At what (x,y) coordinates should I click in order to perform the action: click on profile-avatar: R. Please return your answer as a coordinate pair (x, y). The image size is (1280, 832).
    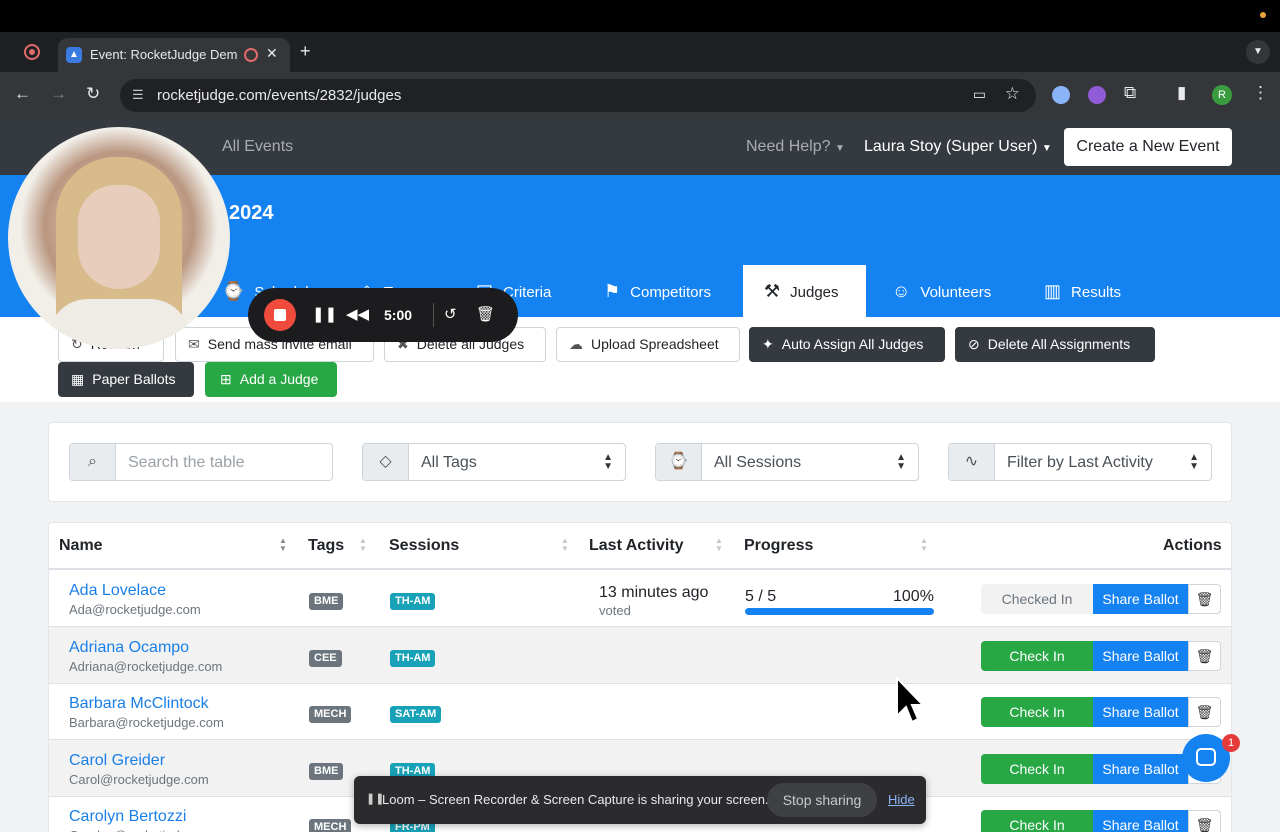
    Looking at the image, I should click on (1222, 95).